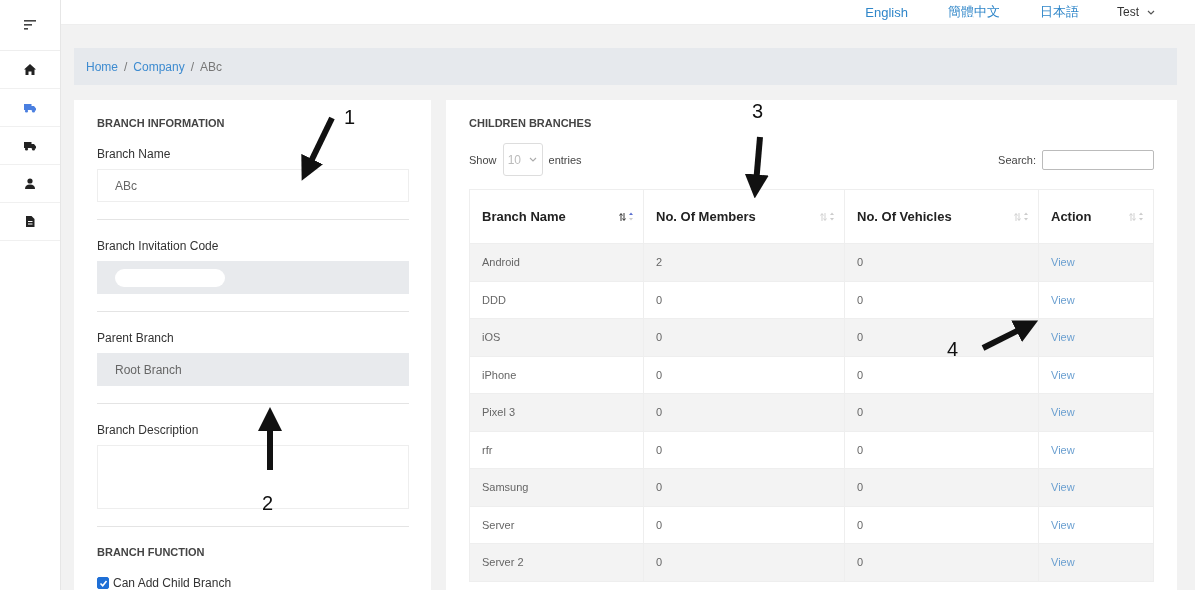 The image size is (1195, 590). Describe the element at coordinates (556, 487) in the screenshot. I see `table-cell: Samsung` at that location.